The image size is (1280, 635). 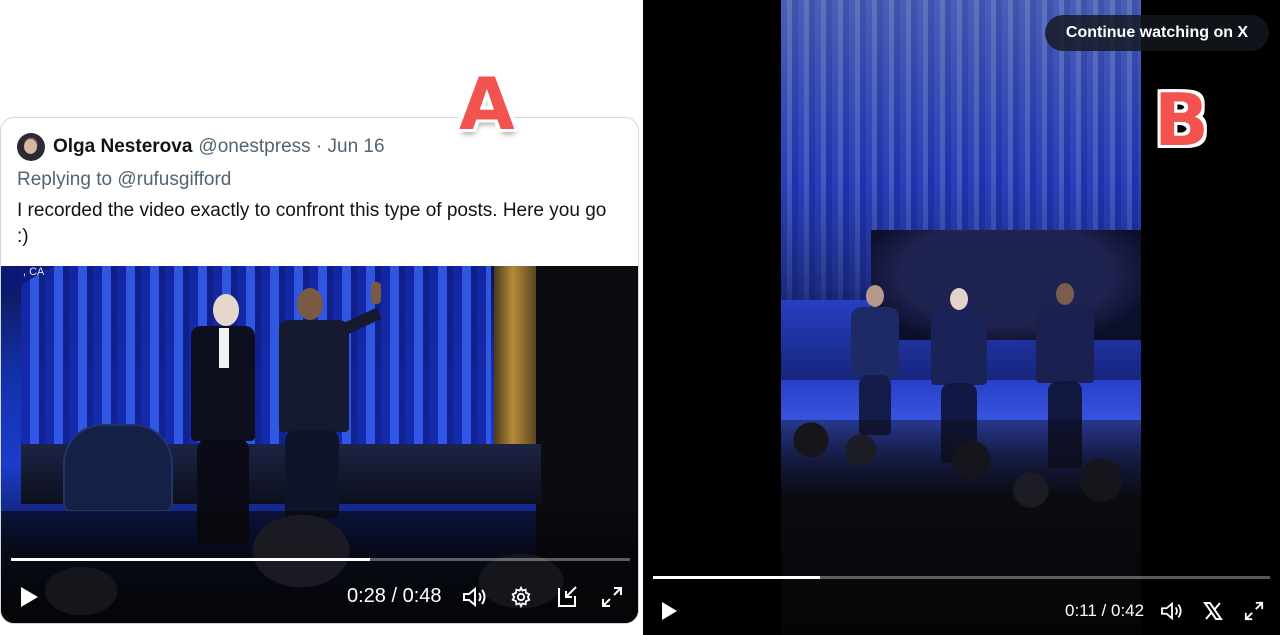 What do you see at coordinates (31, 147) in the screenshot?
I see `avatar` at bounding box center [31, 147].